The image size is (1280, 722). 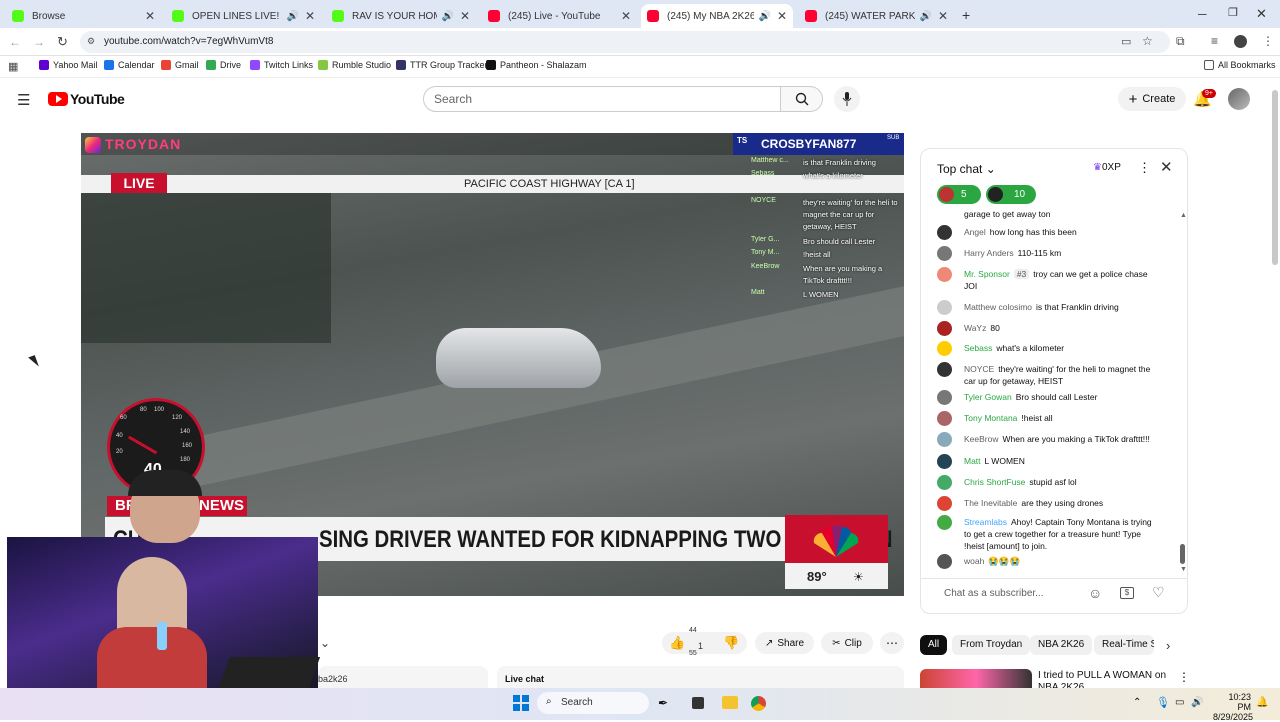 I want to click on task-view-icon, so click(x=698, y=703).